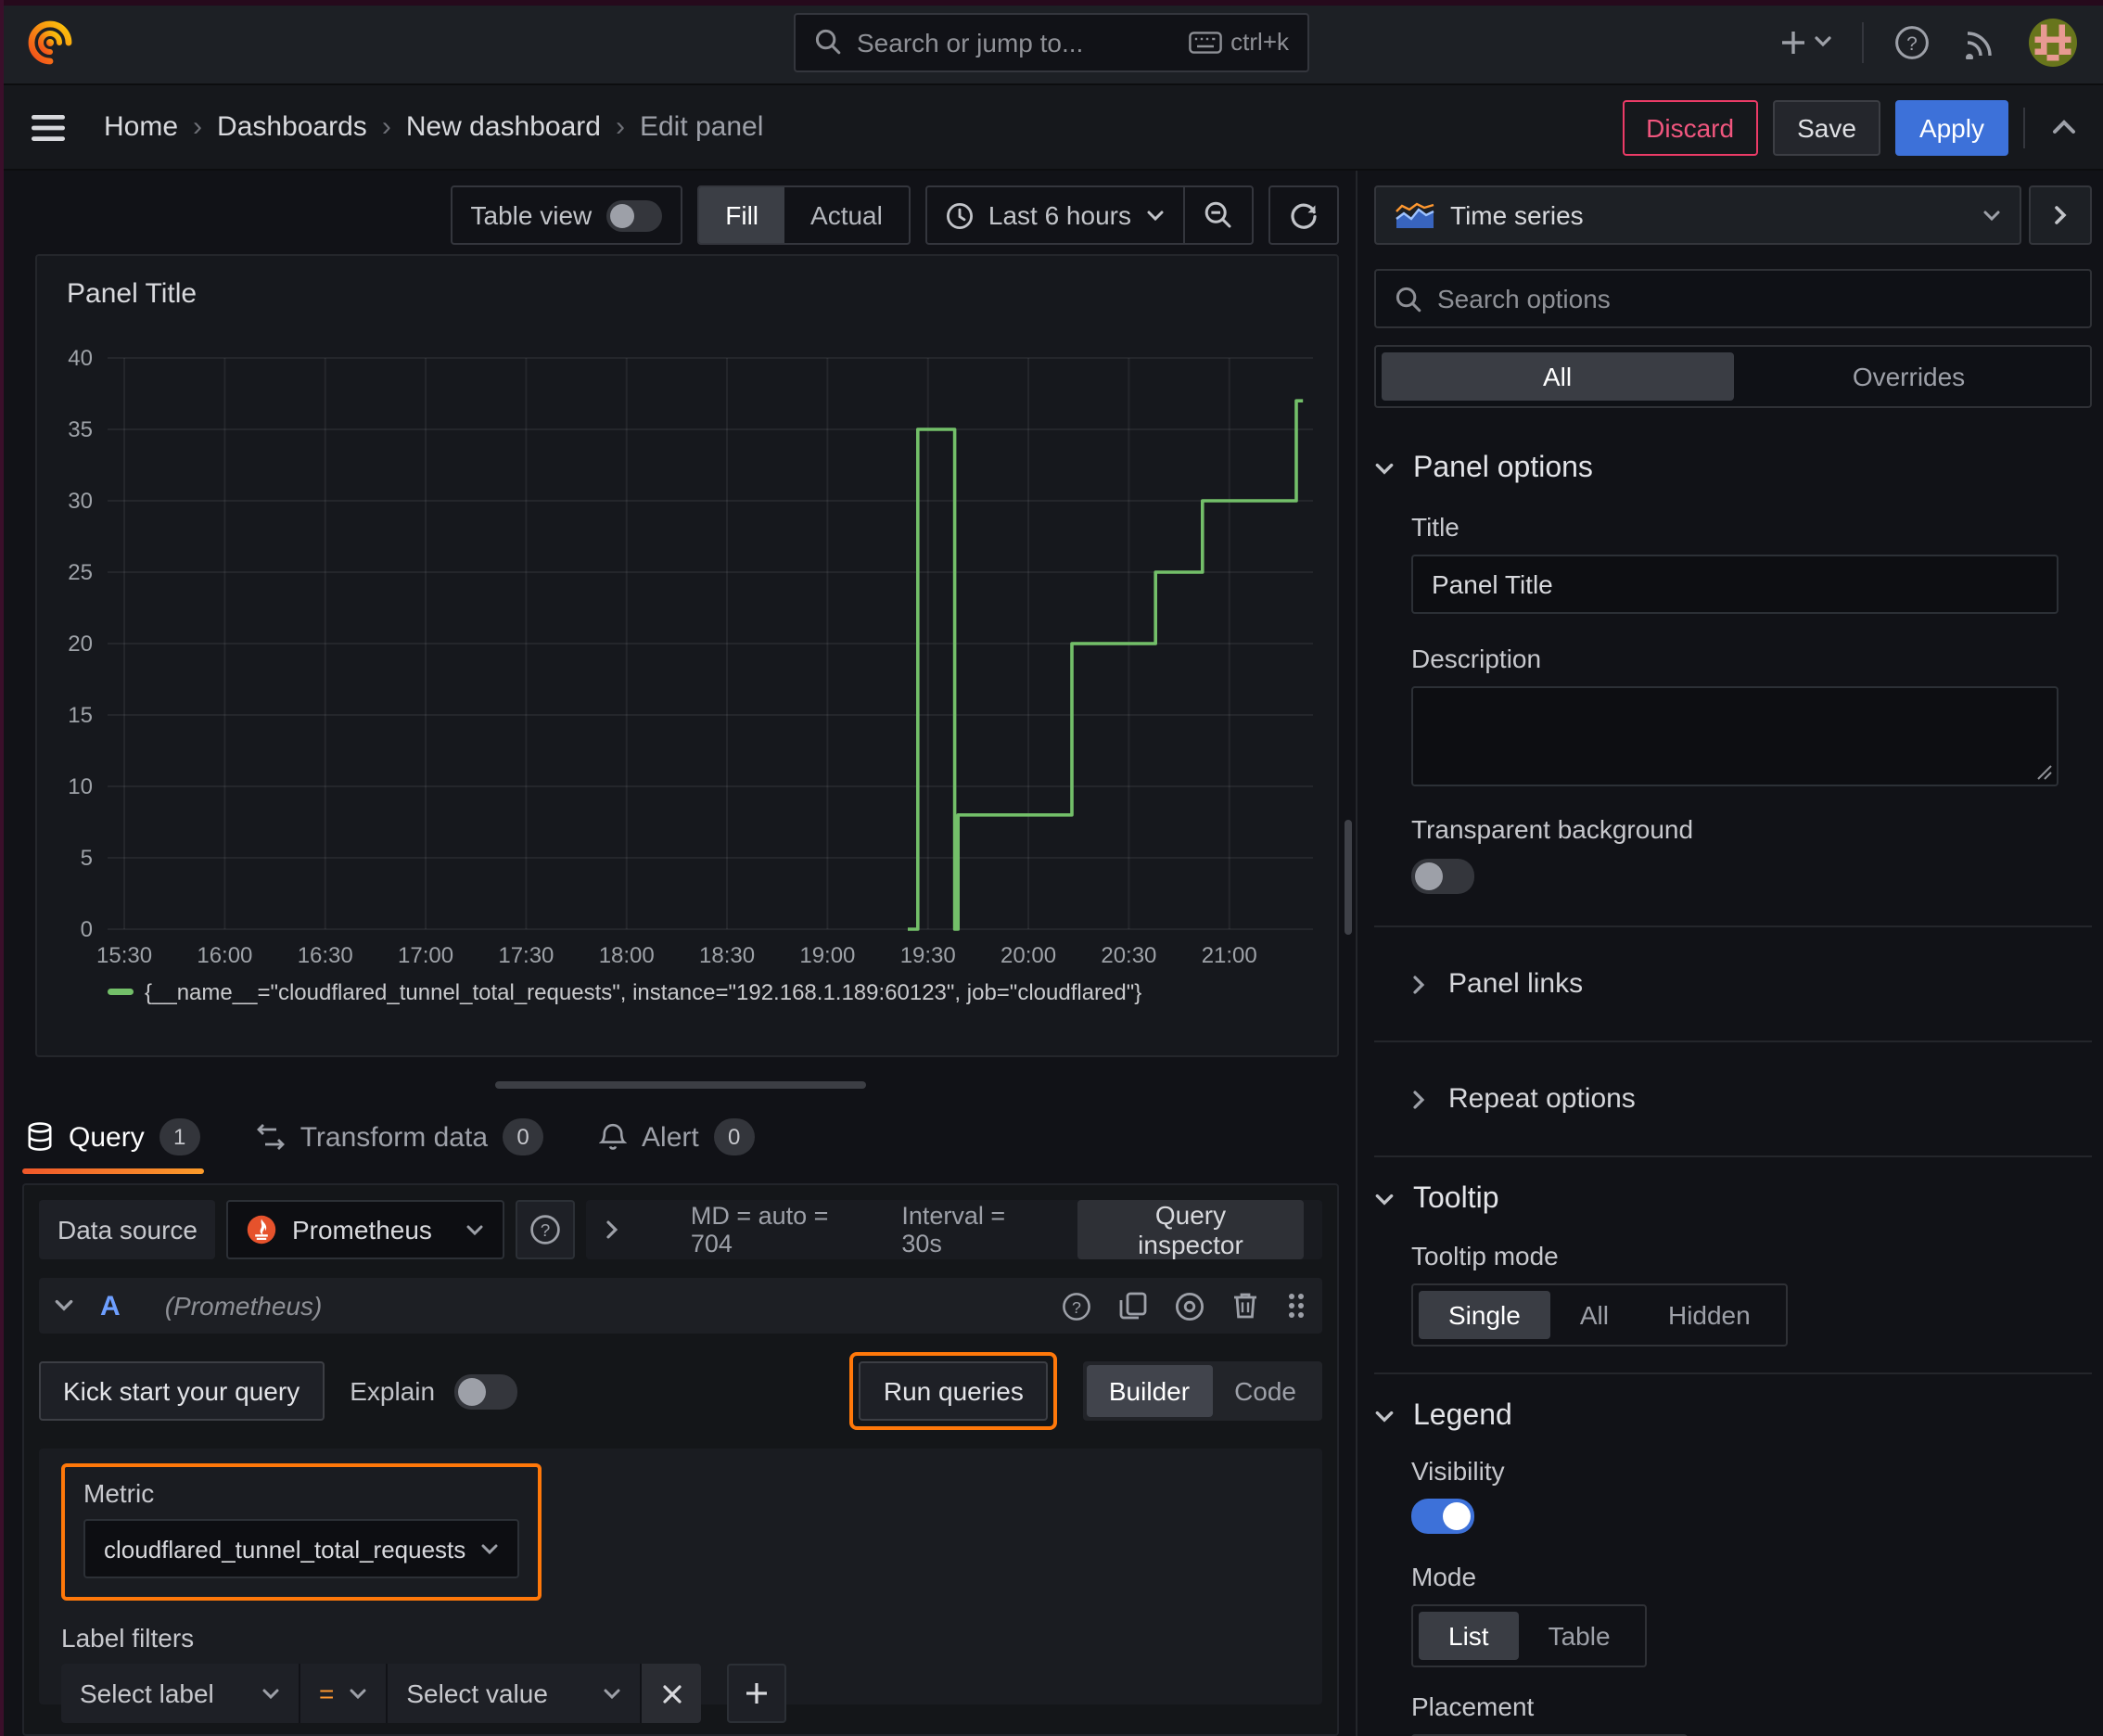 The width and height of the screenshot is (2103, 1736). Describe the element at coordinates (1469, 1636) in the screenshot. I see `legend-list-option: List` at that location.